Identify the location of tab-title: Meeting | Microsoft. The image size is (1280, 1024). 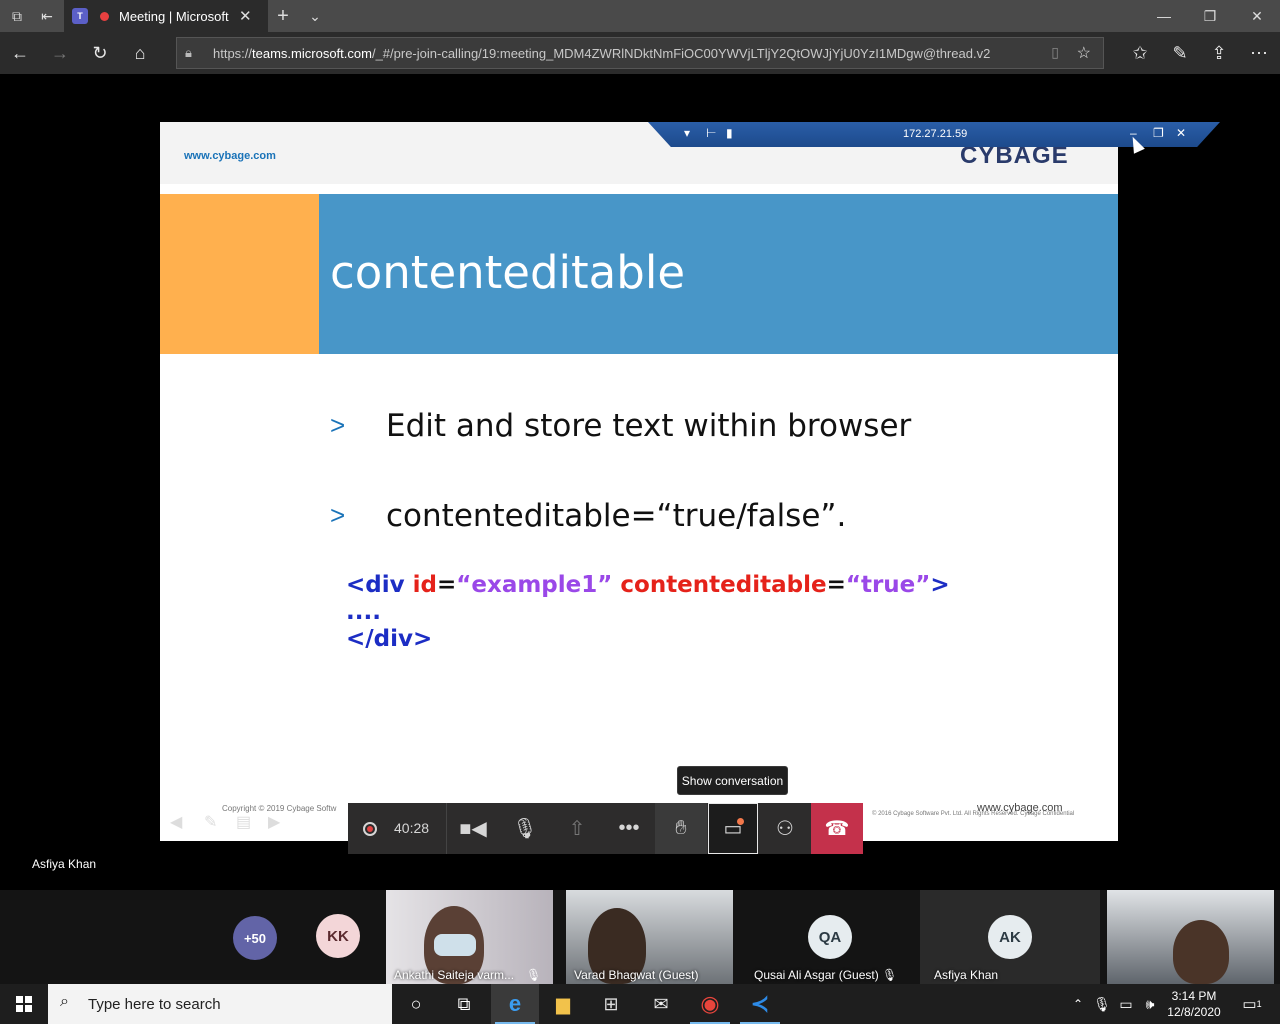
(174, 16).